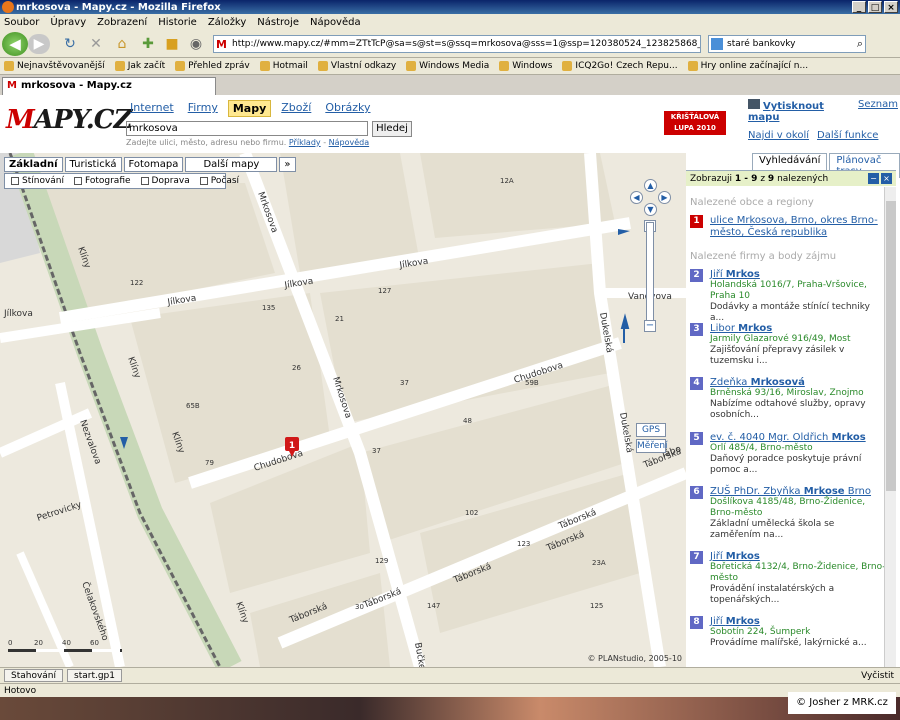 This screenshot has height=720, width=900. Describe the element at coordinates (860, 44) in the screenshot. I see `search-icon: ⌕` at that location.